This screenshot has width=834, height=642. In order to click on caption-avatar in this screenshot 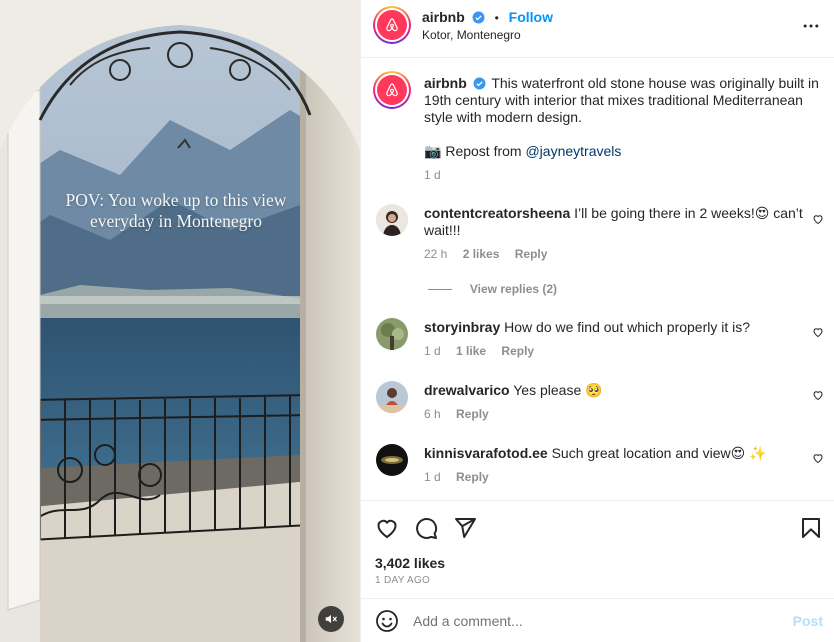, I will do `click(392, 90)`.